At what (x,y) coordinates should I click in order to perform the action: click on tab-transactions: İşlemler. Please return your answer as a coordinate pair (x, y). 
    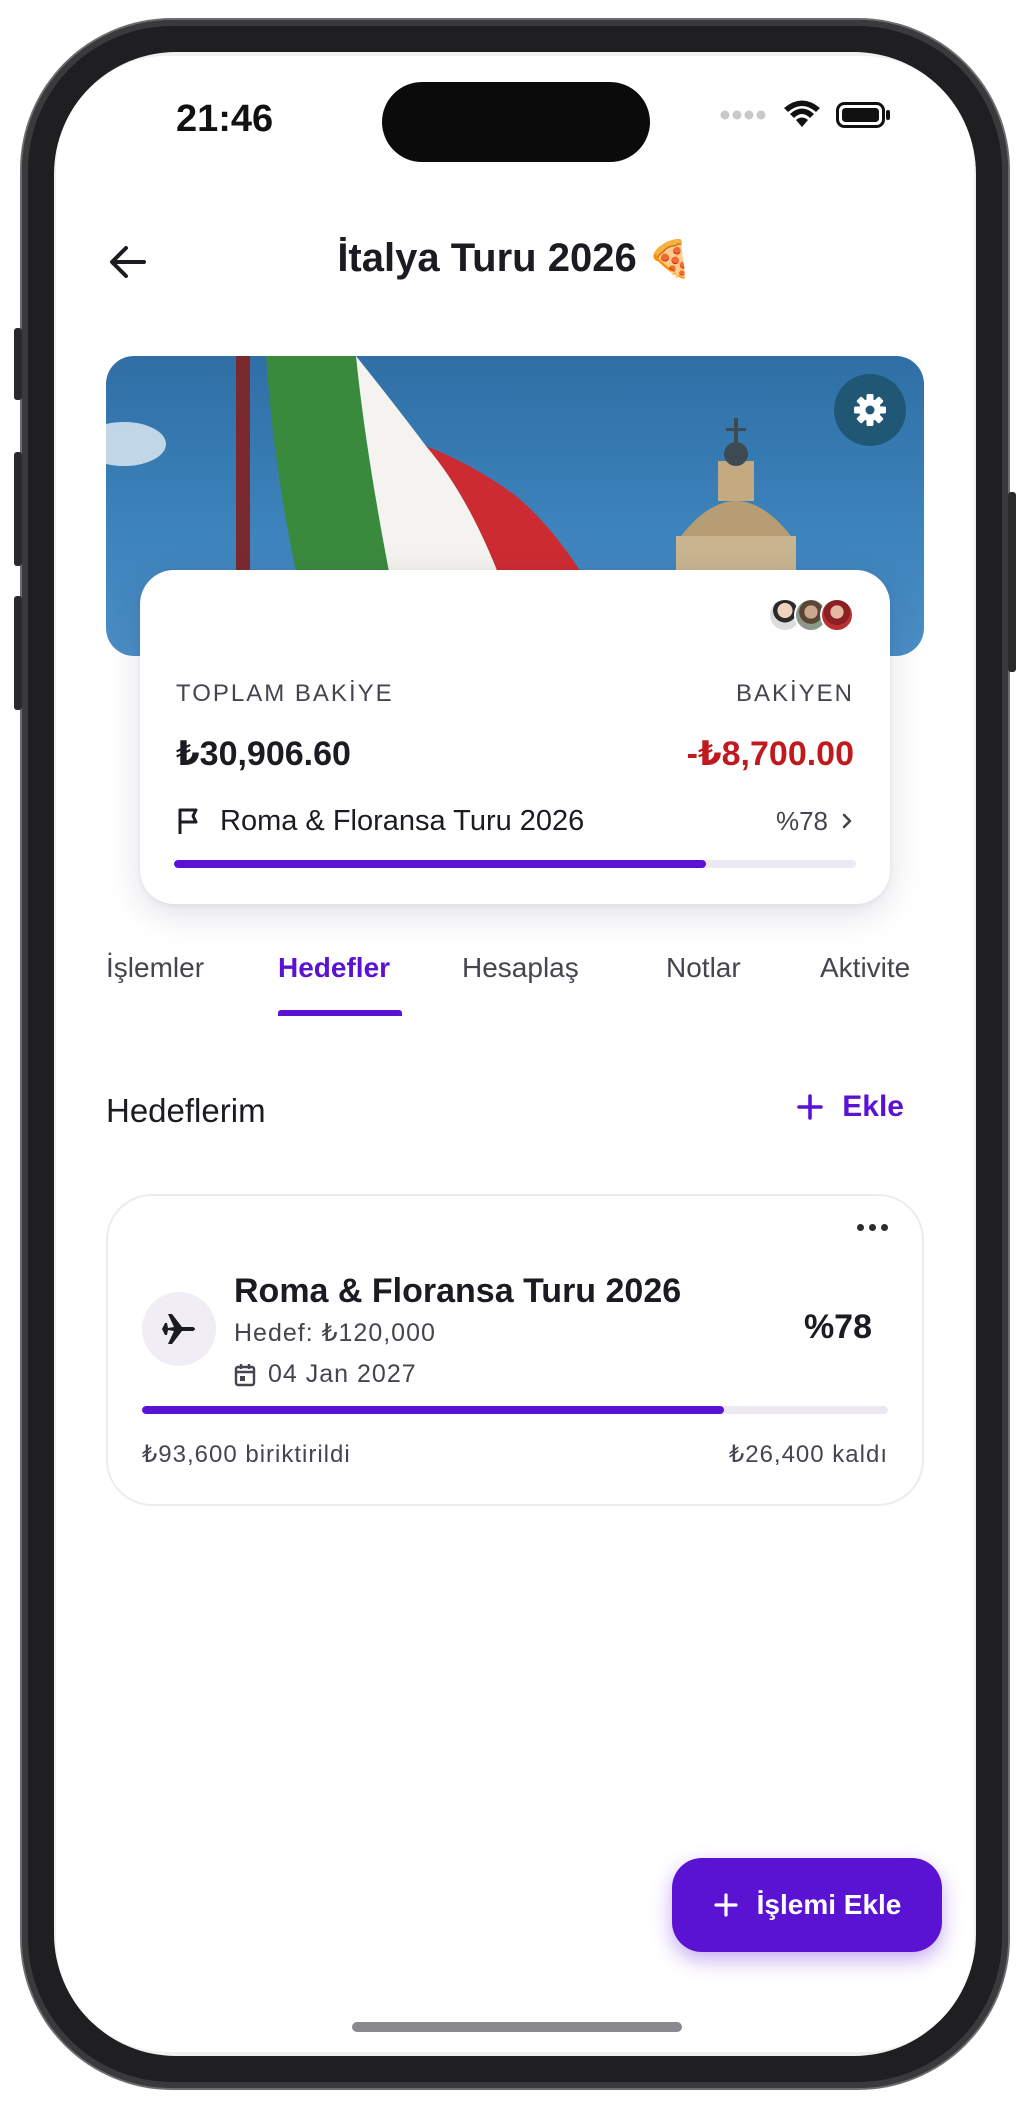
    Looking at the image, I should click on (155, 968).